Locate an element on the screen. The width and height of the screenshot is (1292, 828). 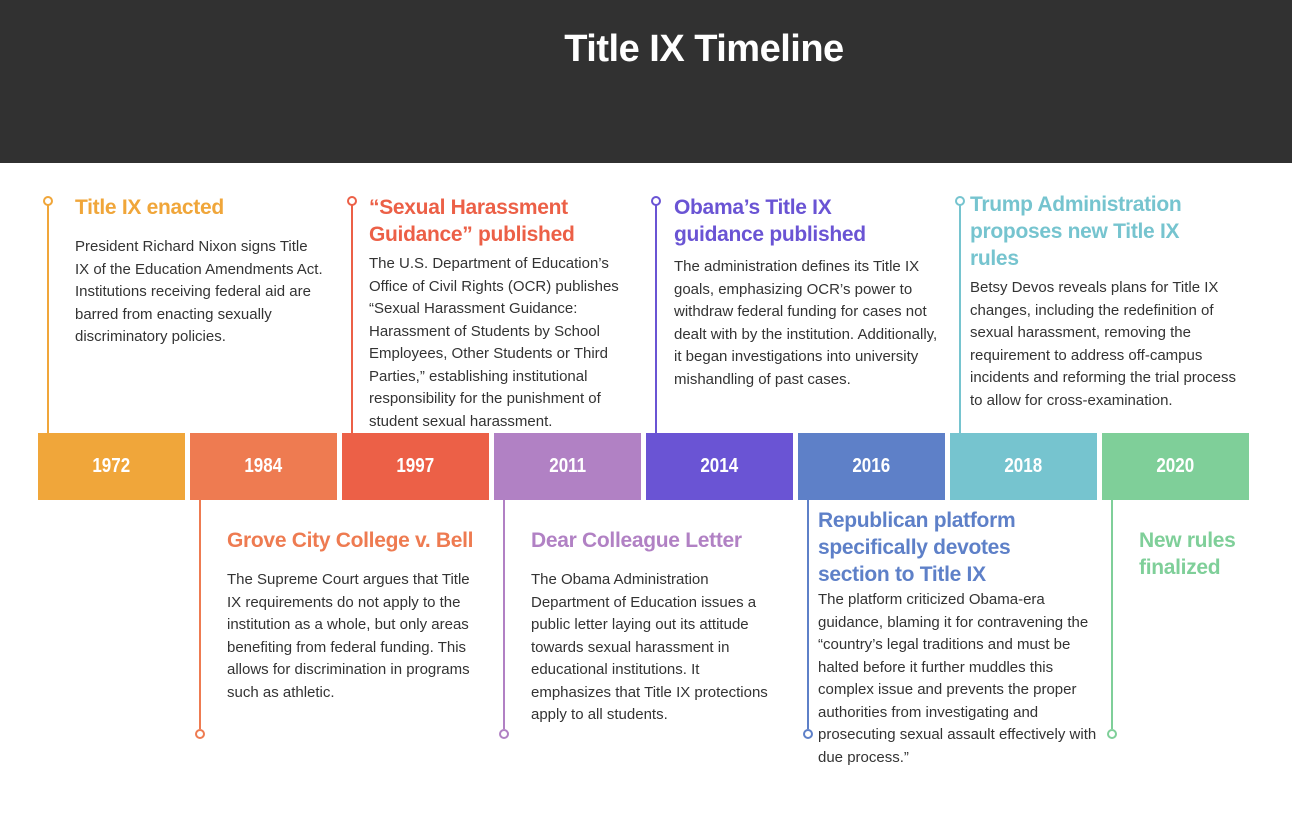
year-band-2018: 2018 is located at coordinates (1023, 466).